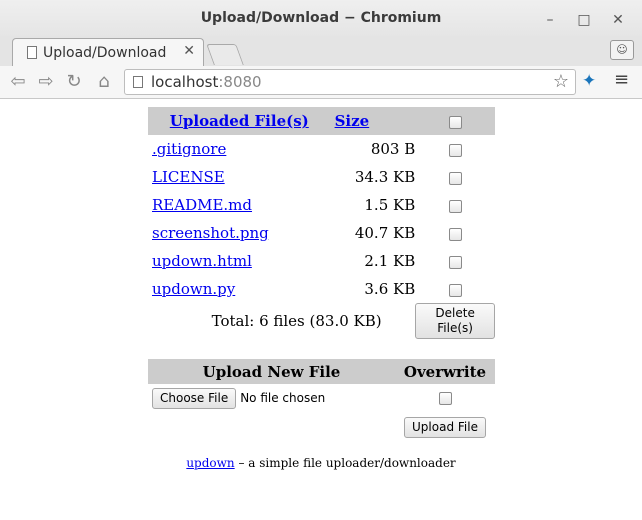 This screenshot has width=642, height=520. What do you see at coordinates (622, 50) in the screenshot?
I see `profile-icon: ☺` at bounding box center [622, 50].